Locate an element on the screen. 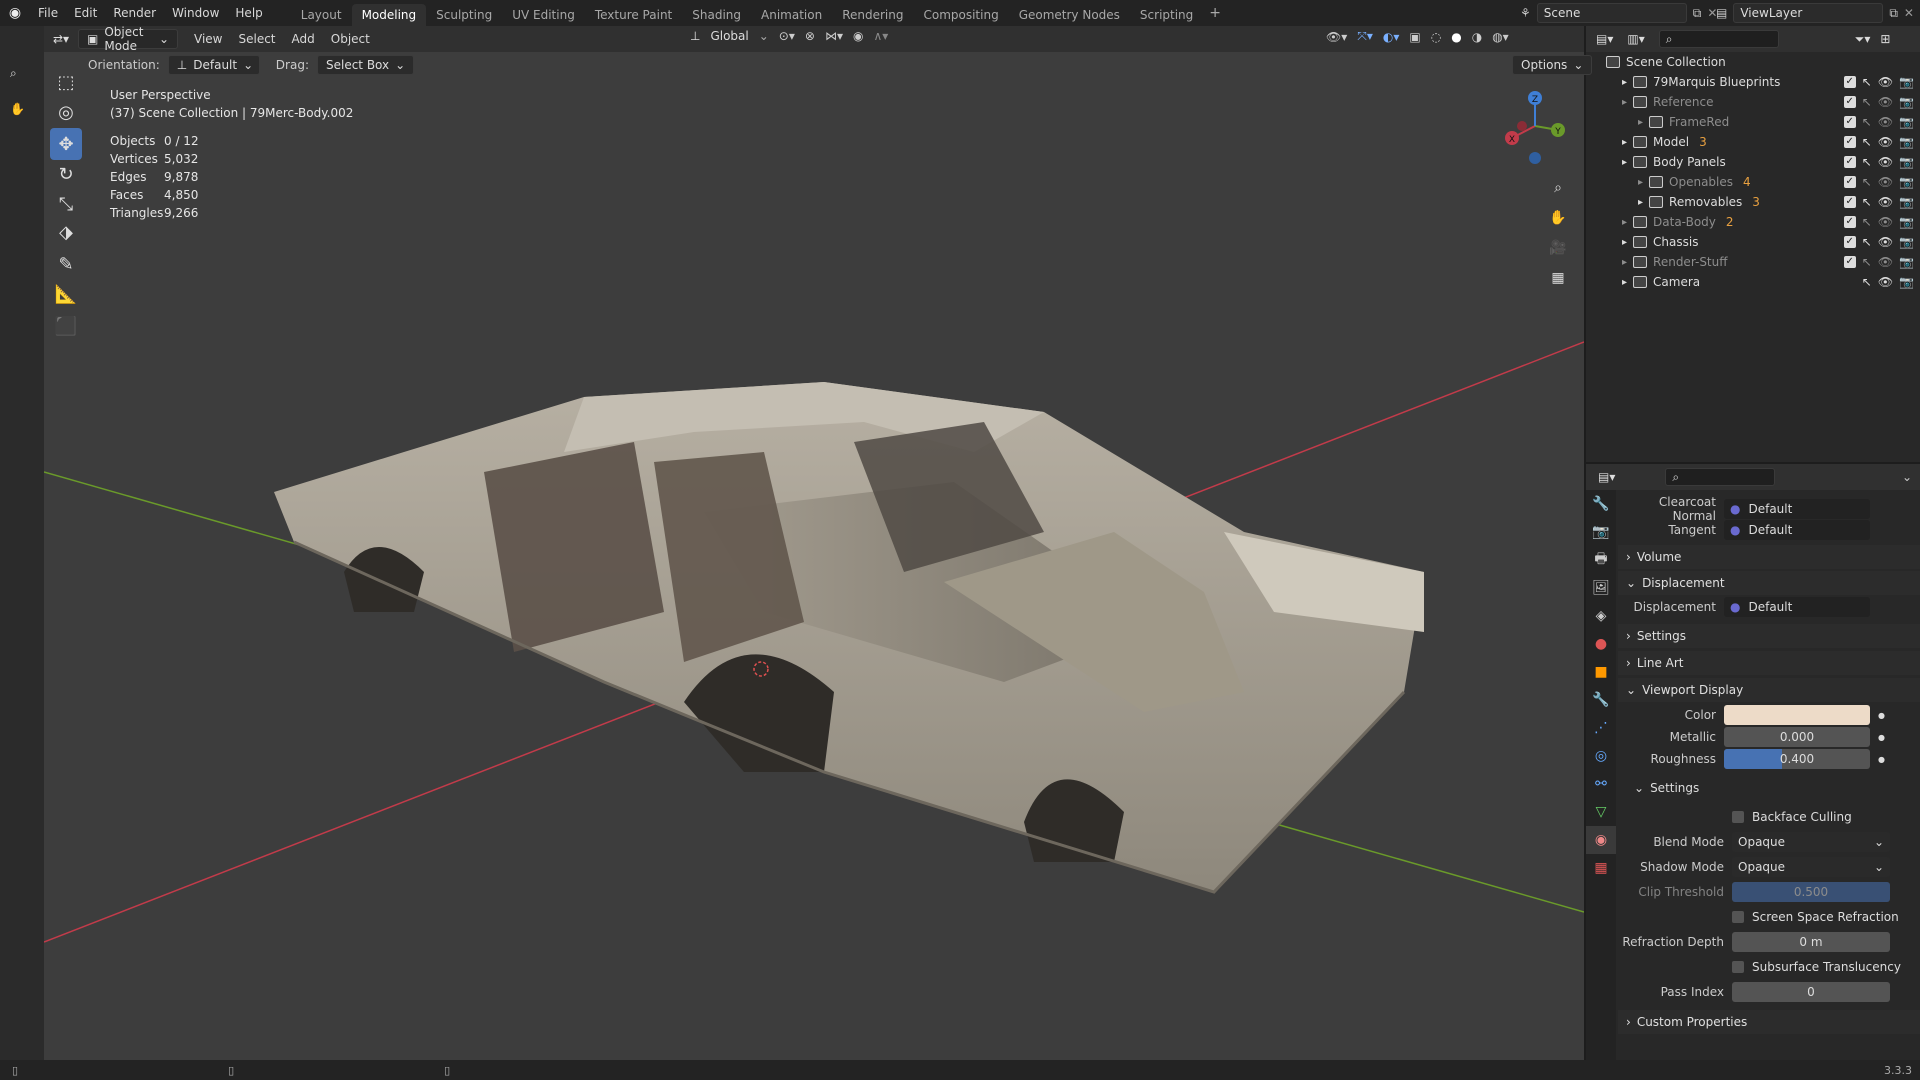 Image resolution: width=1920 pixels, height=1080 pixels. tab-layout: Layout is located at coordinates (321, 15).